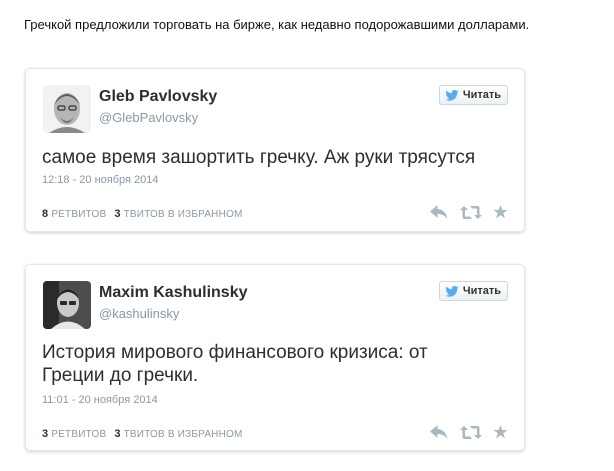 Image resolution: width=614 pixels, height=471 pixels. I want to click on tweet-stats: 3 ретвитов 3 твитов в избранном, so click(142, 434).